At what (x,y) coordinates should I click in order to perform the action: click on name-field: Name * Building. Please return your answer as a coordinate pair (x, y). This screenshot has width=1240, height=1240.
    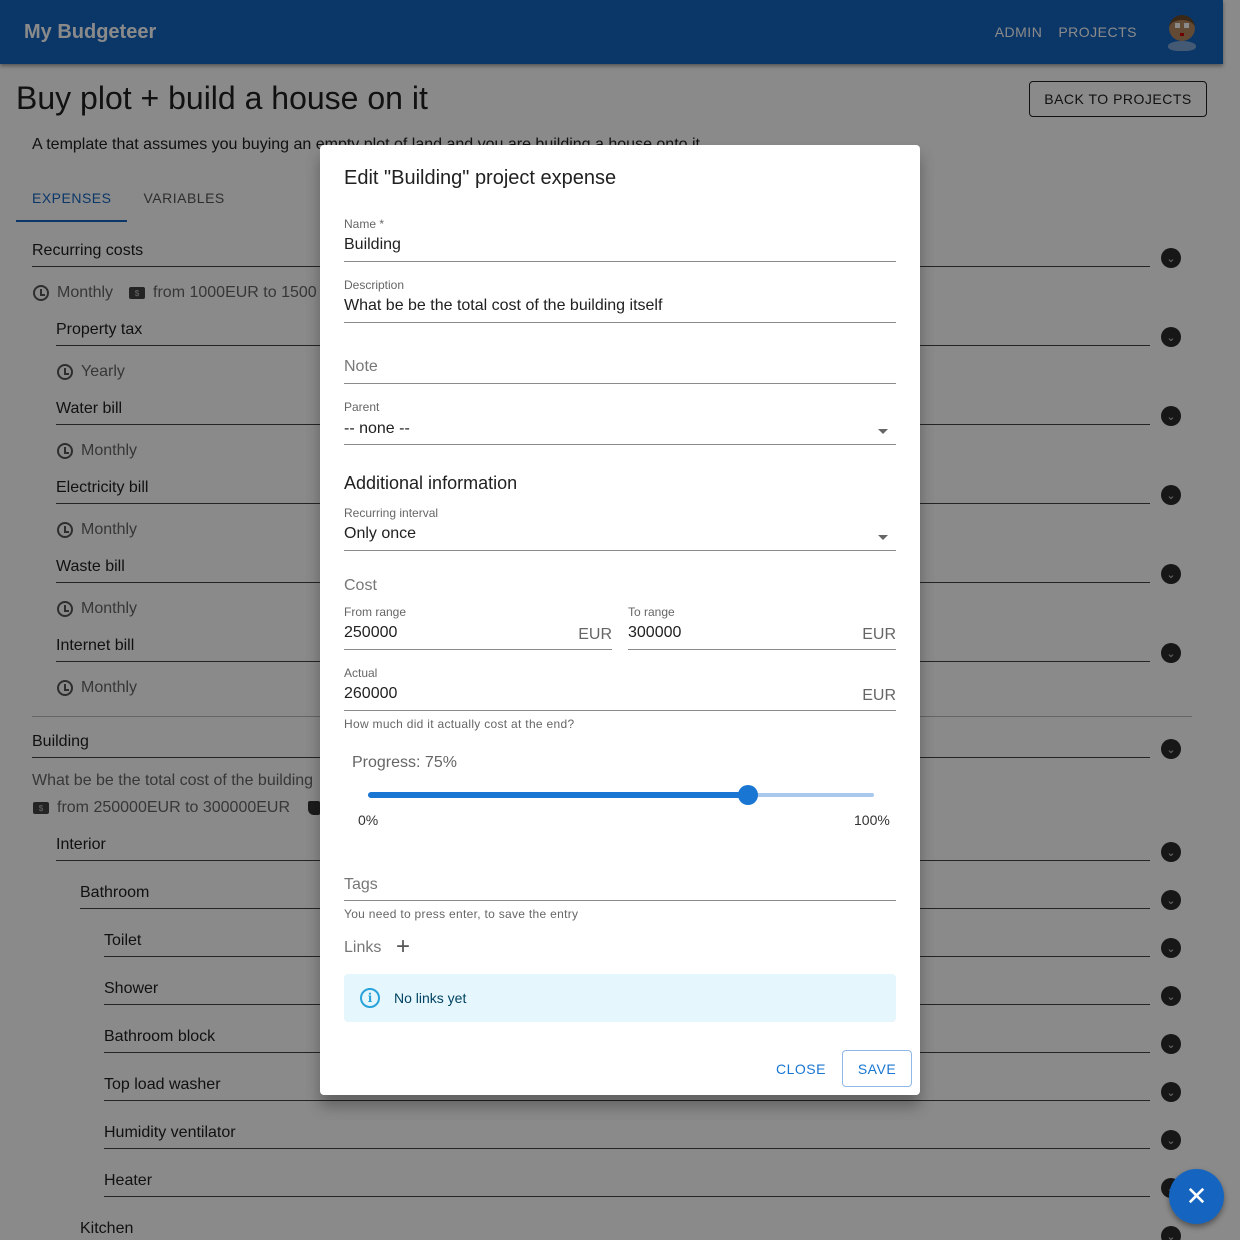
    Looking at the image, I should click on (620, 240).